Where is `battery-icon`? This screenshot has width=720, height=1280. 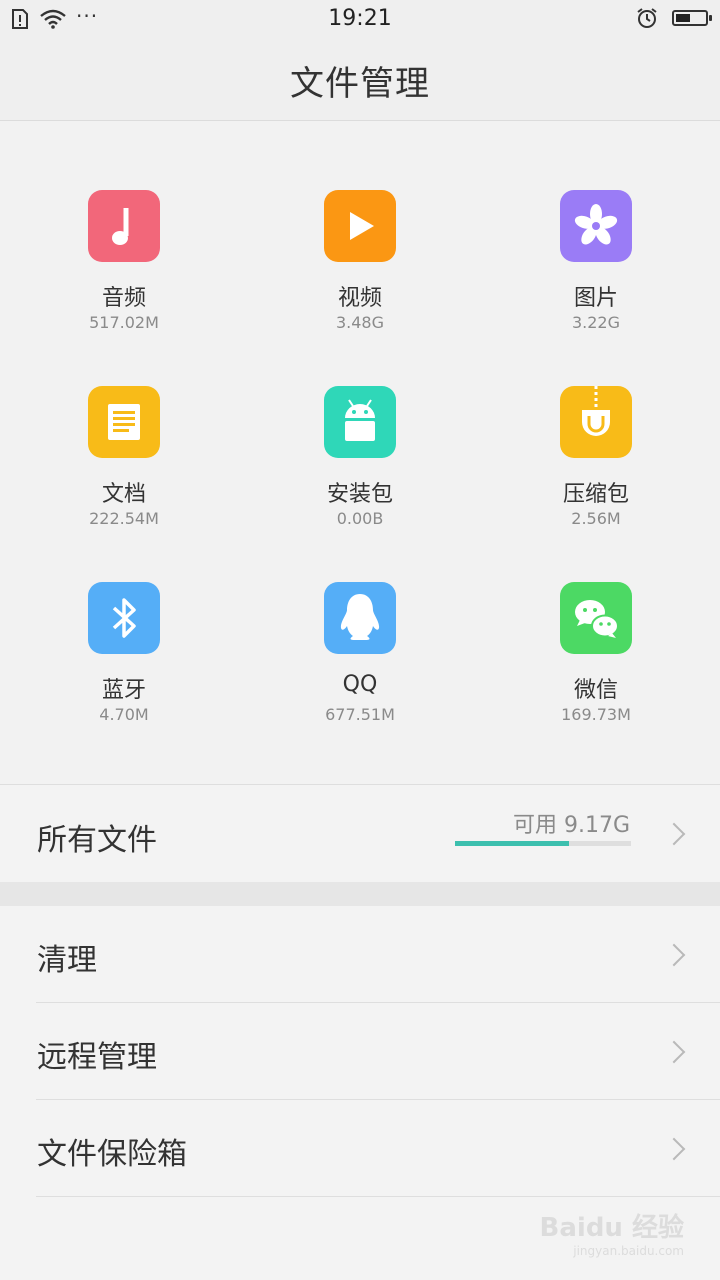
battery-icon is located at coordinates (692, 18).